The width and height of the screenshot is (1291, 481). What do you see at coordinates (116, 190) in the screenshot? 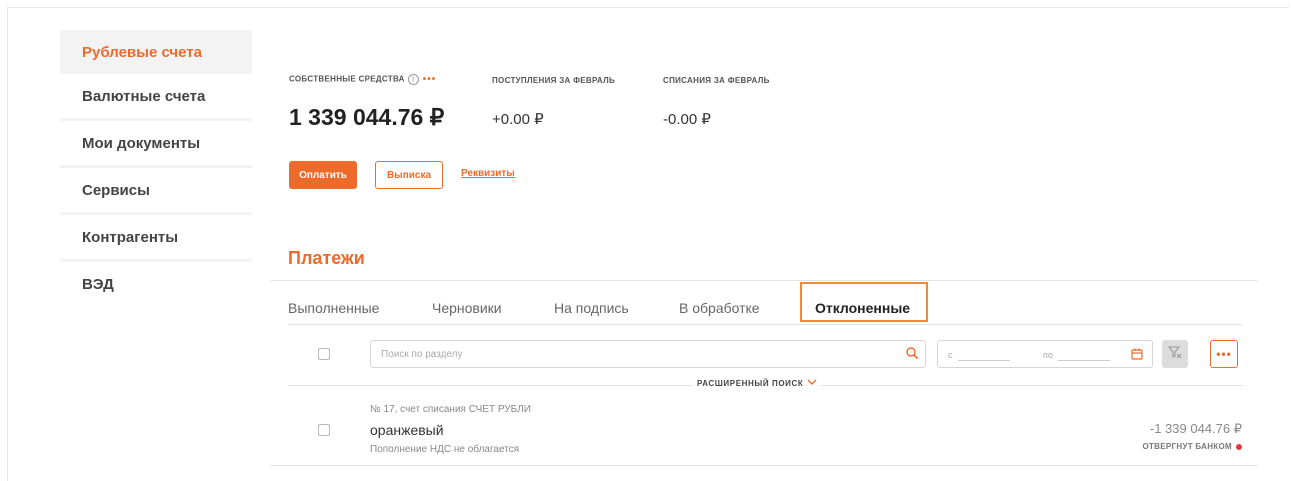
I see `sidebar-item-label: Сервисы` at bounding box center [116, 190].